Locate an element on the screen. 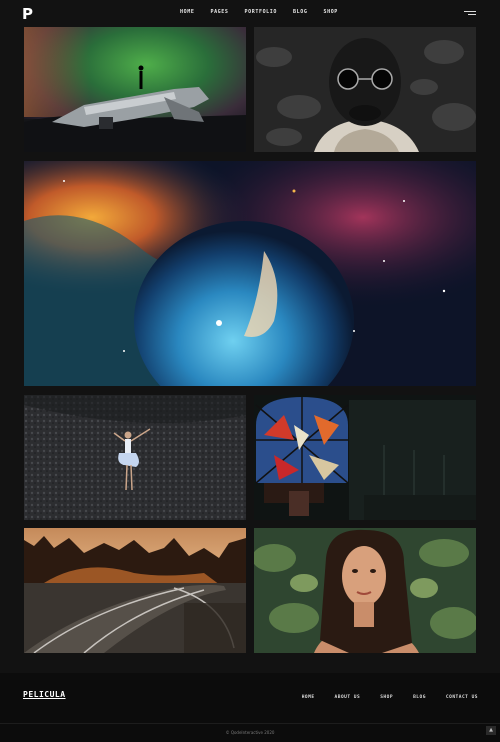  gallery-image-stained-glass-window is located at coordinates (365, 457).